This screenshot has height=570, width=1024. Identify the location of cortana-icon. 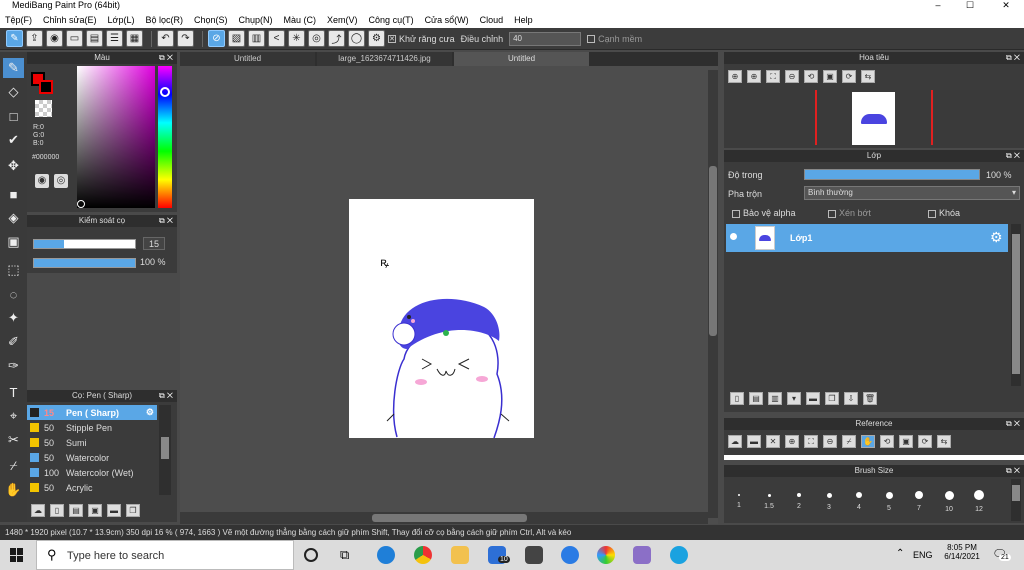
(311, 555).